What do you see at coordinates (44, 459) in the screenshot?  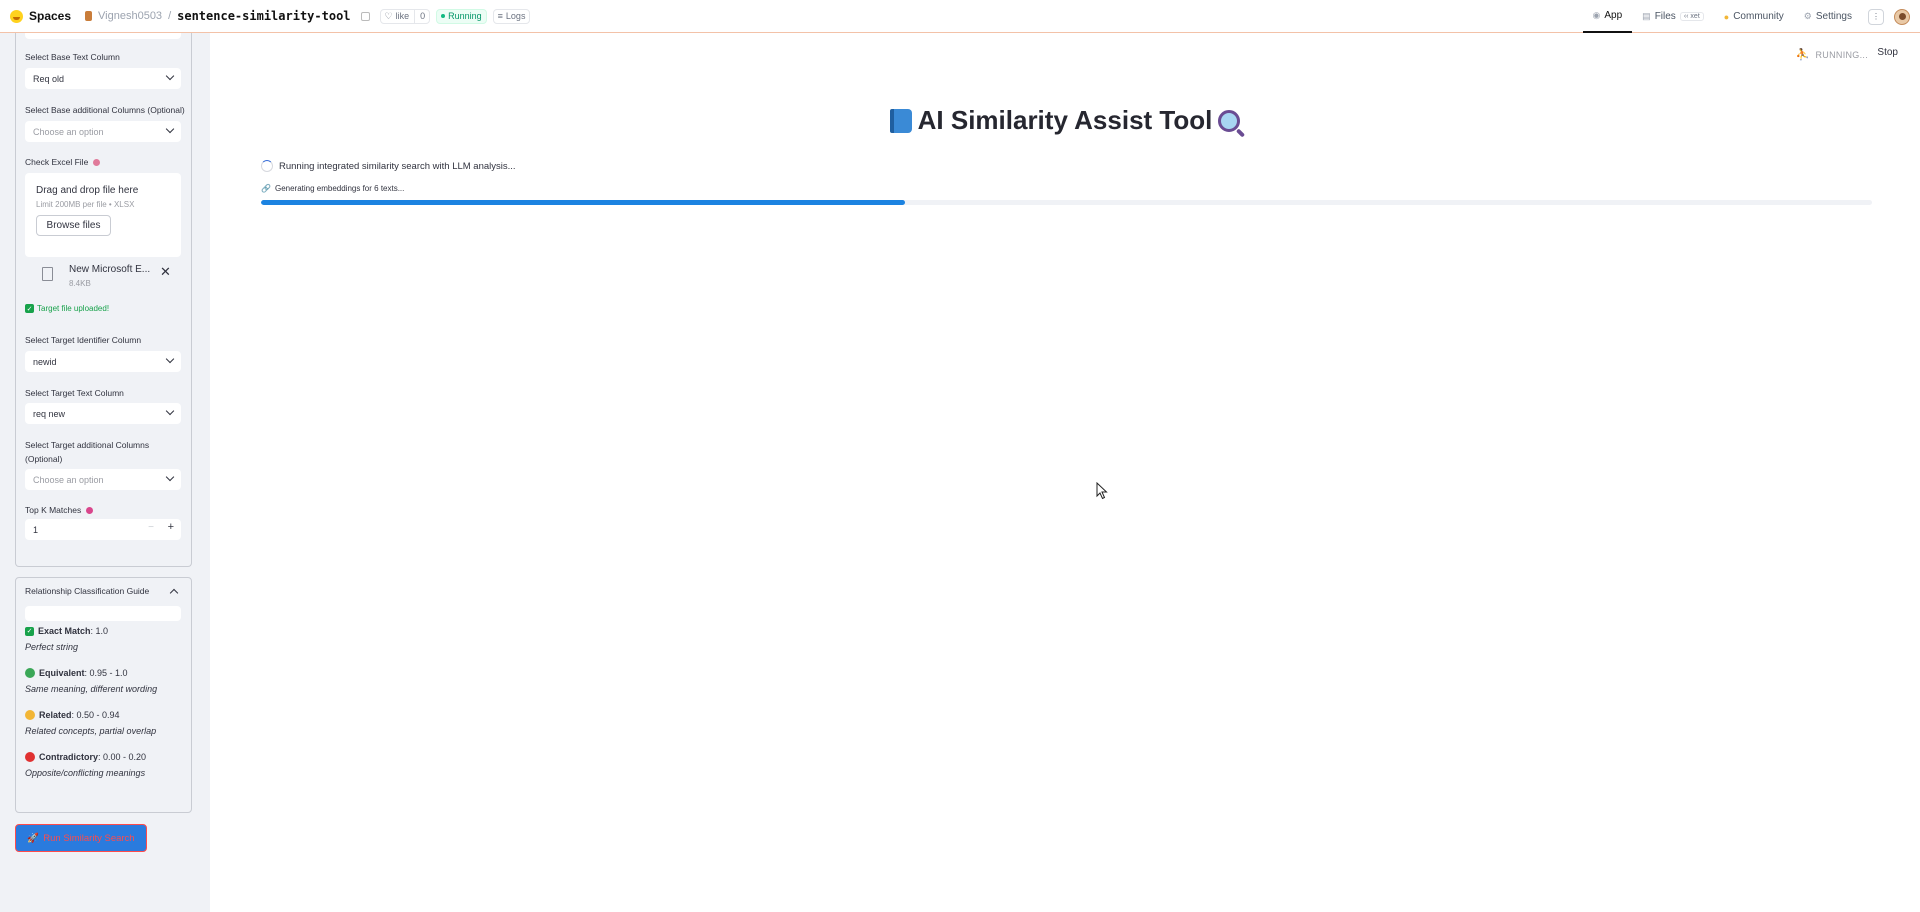 I see `target-additional-label-line2: (Optional)` at bounding box center [44, 459].